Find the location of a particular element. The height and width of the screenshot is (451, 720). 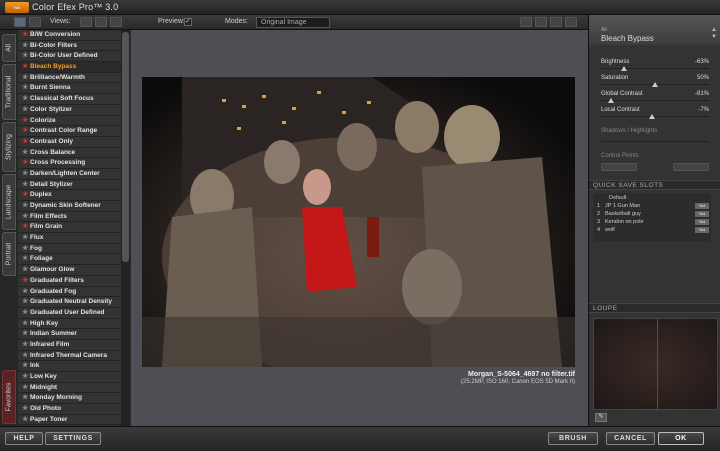

filter-item: ★ Graduated Neutral Density is located at coordinates (69, 302).